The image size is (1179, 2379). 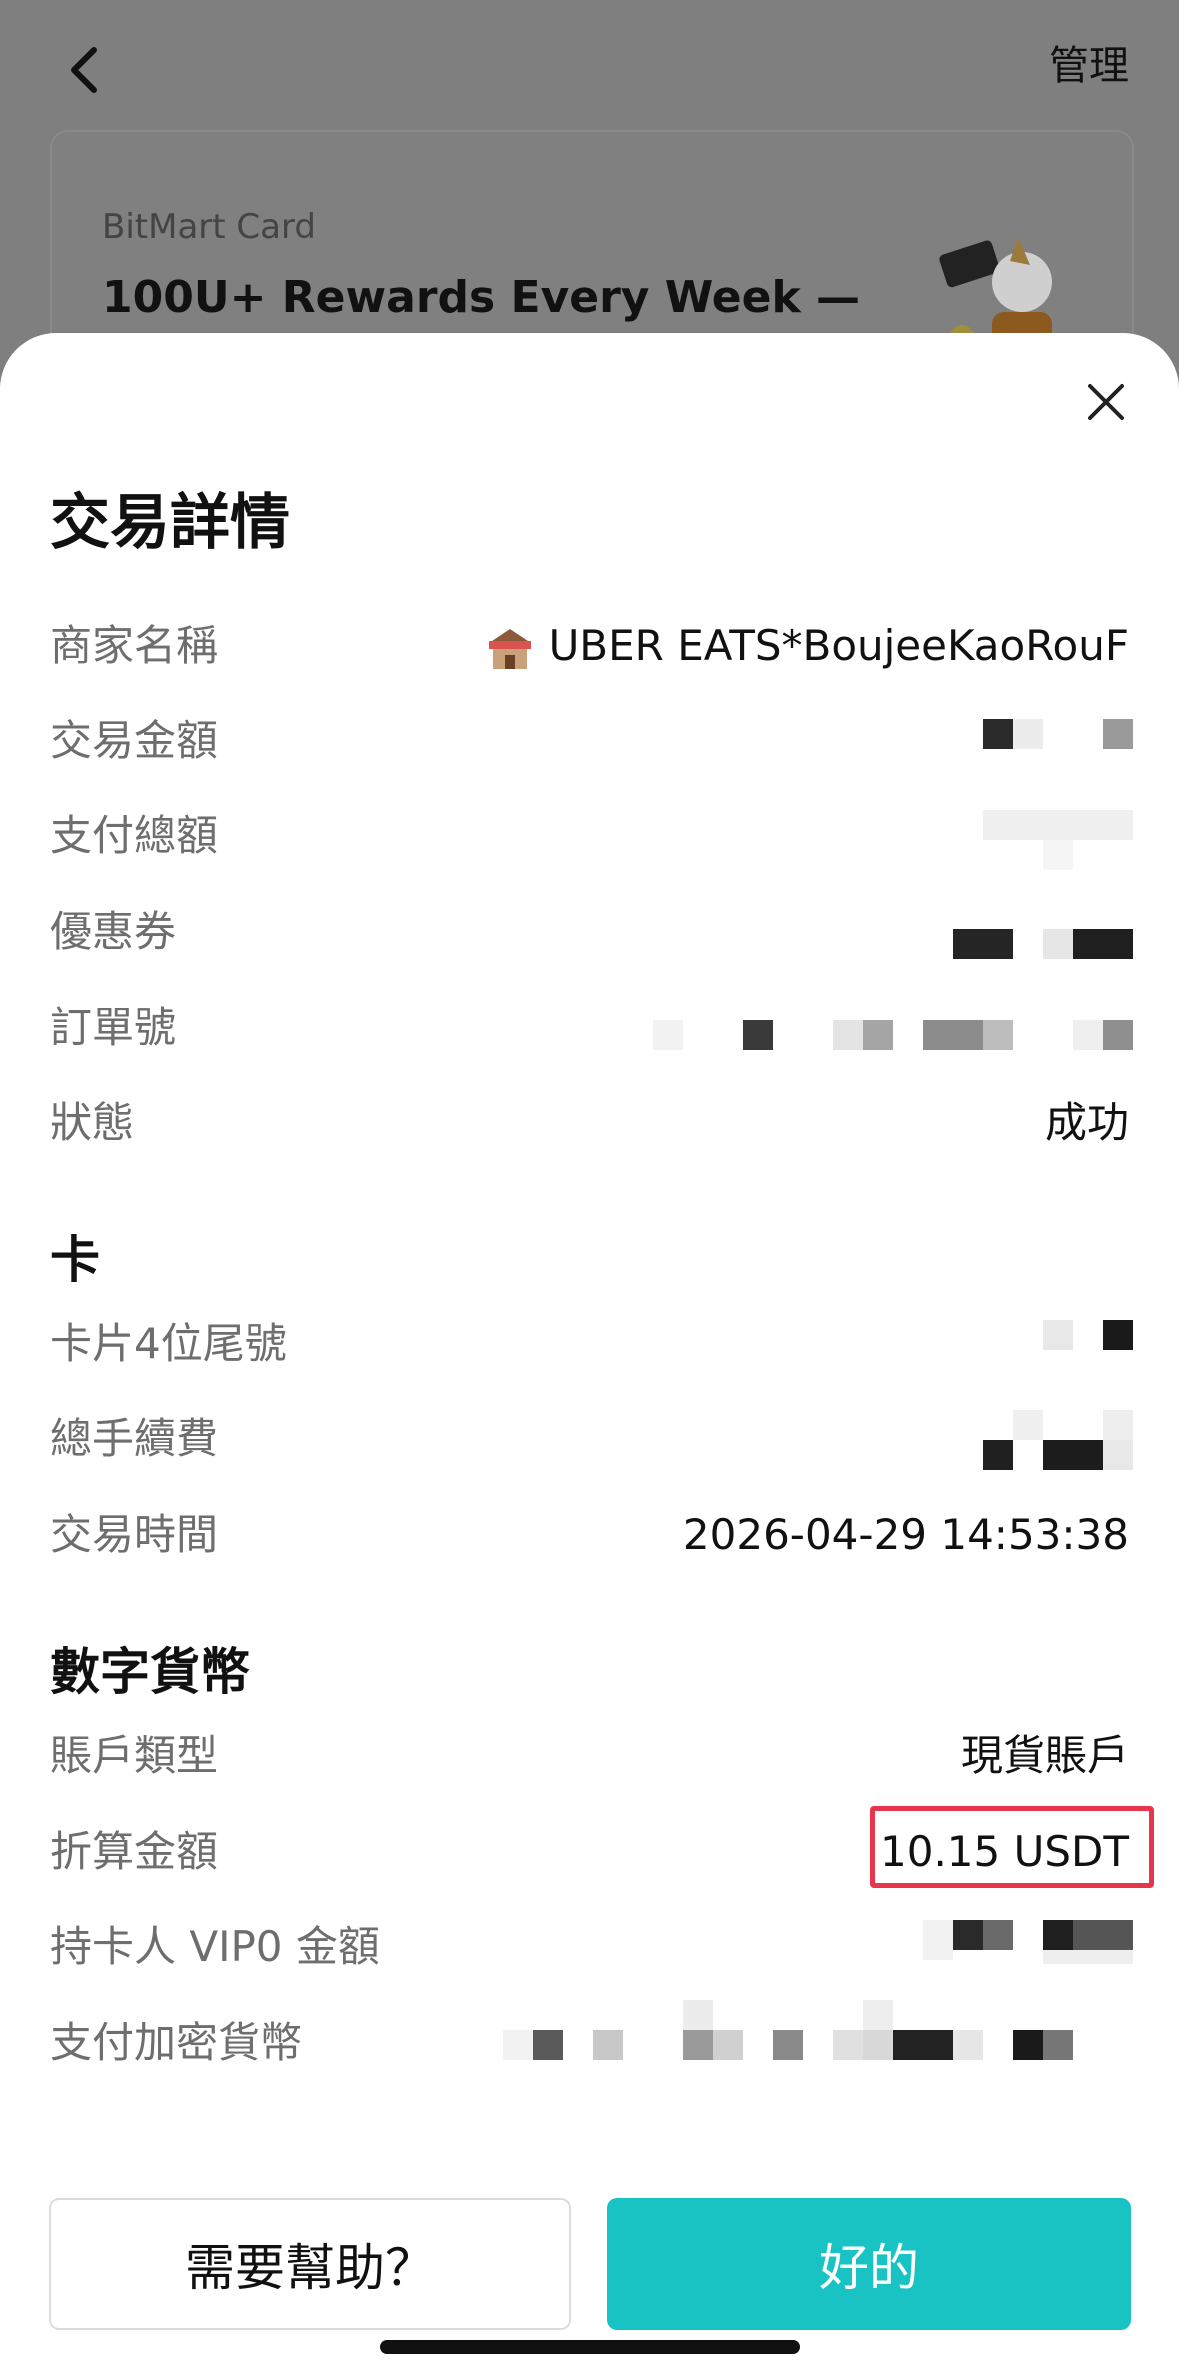 I want to click on close-icon, so click(x=1106, y=402).